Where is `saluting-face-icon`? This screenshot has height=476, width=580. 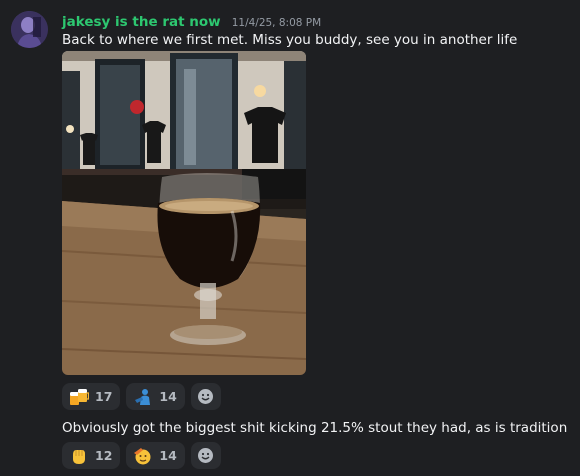
saluting-face-icon is located at coordinates (142, 455).